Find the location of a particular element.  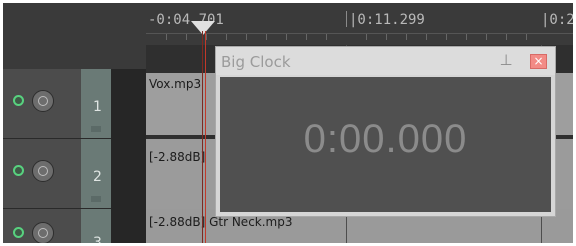

track-1-control-panel: 1 is located at coordinates (74, 104).